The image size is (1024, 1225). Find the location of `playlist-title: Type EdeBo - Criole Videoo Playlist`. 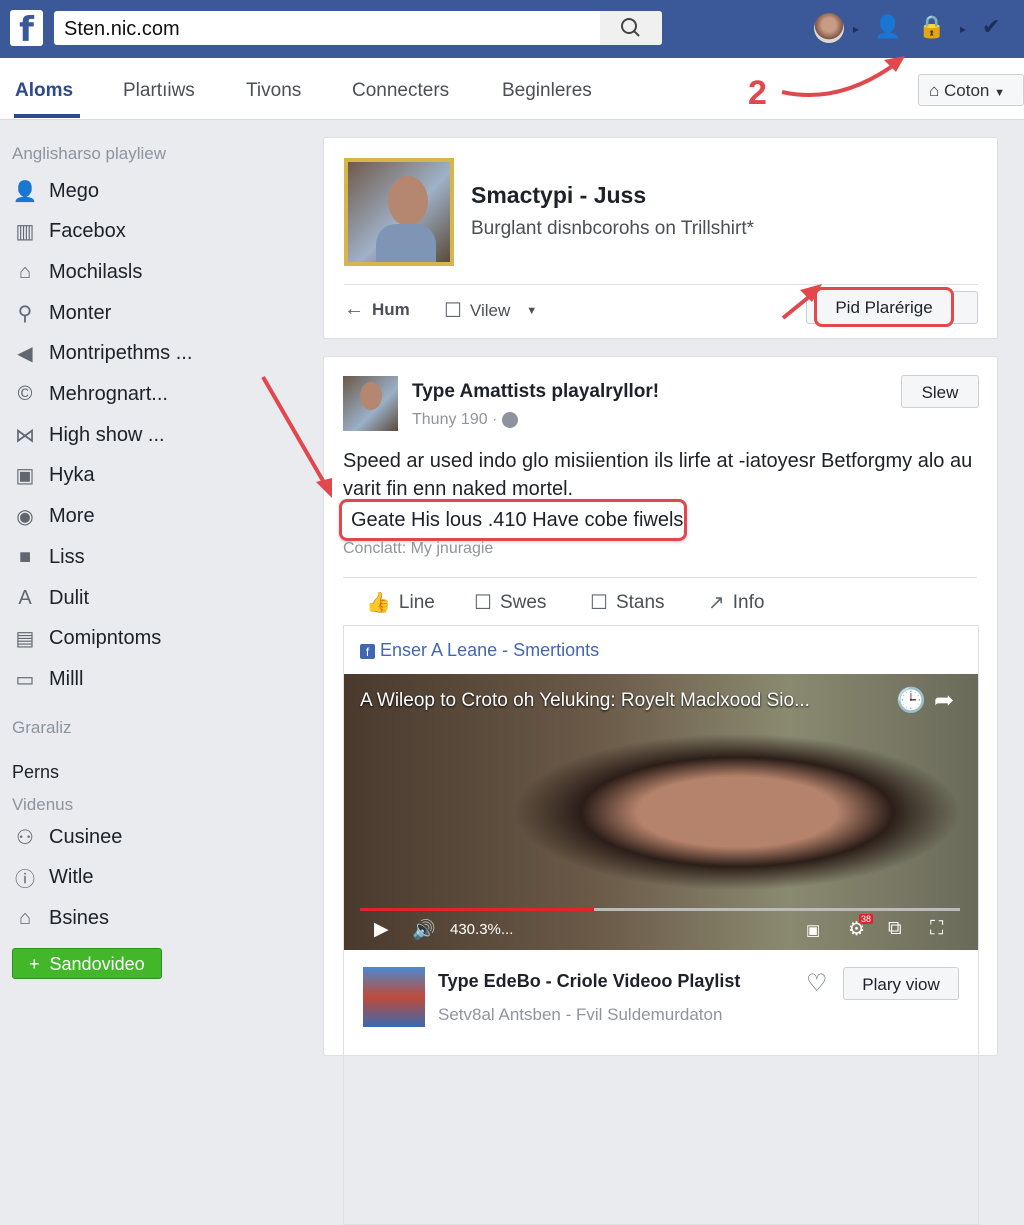

playlist-title: Type EdeBo - Criole Videoo Playlist is located at coordinates (589, 981).